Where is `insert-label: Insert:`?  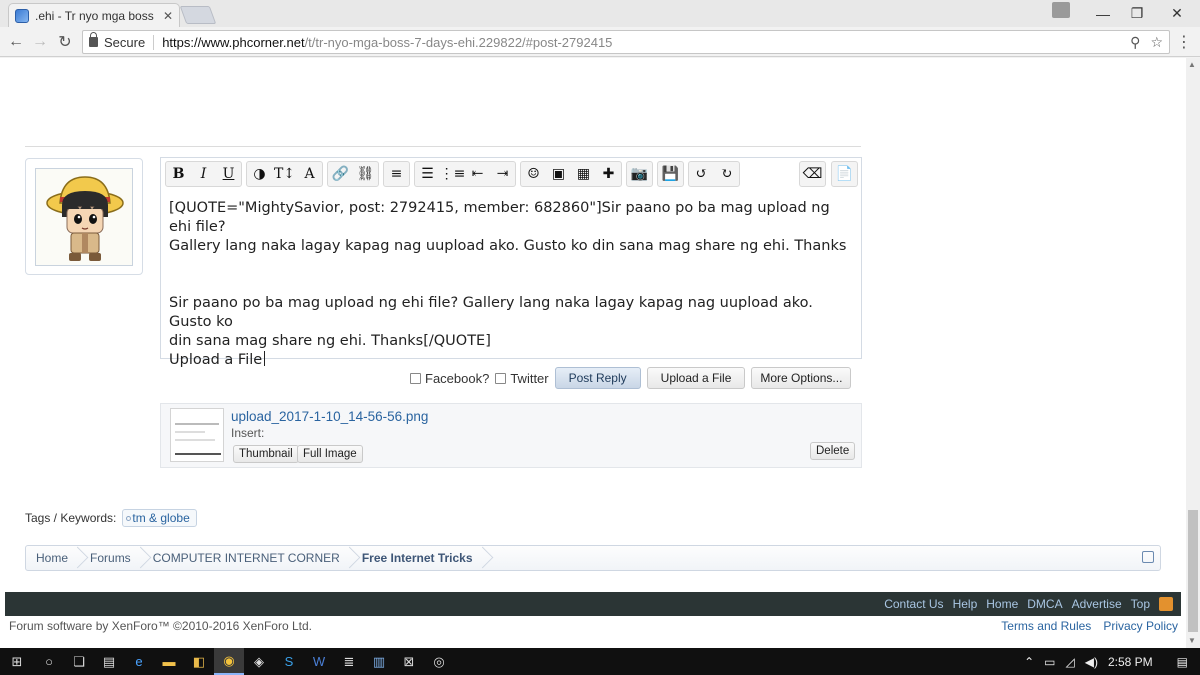 insert-label: Insert: is located at coordinates (248, 433).